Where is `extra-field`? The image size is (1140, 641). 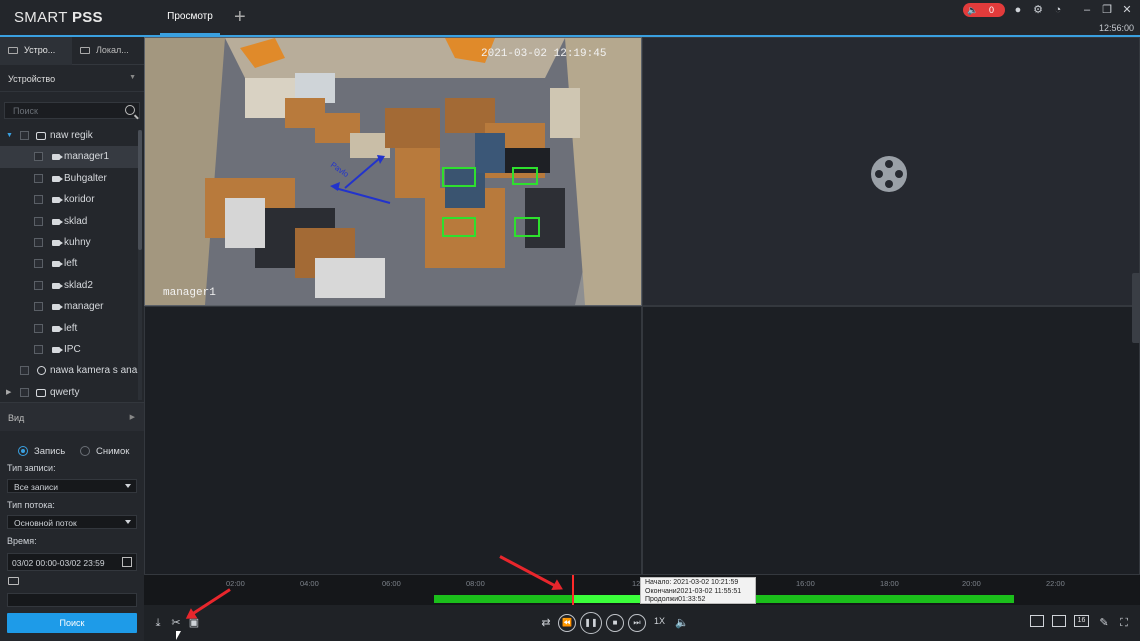
extra-field is located at coordinates (72, 600).